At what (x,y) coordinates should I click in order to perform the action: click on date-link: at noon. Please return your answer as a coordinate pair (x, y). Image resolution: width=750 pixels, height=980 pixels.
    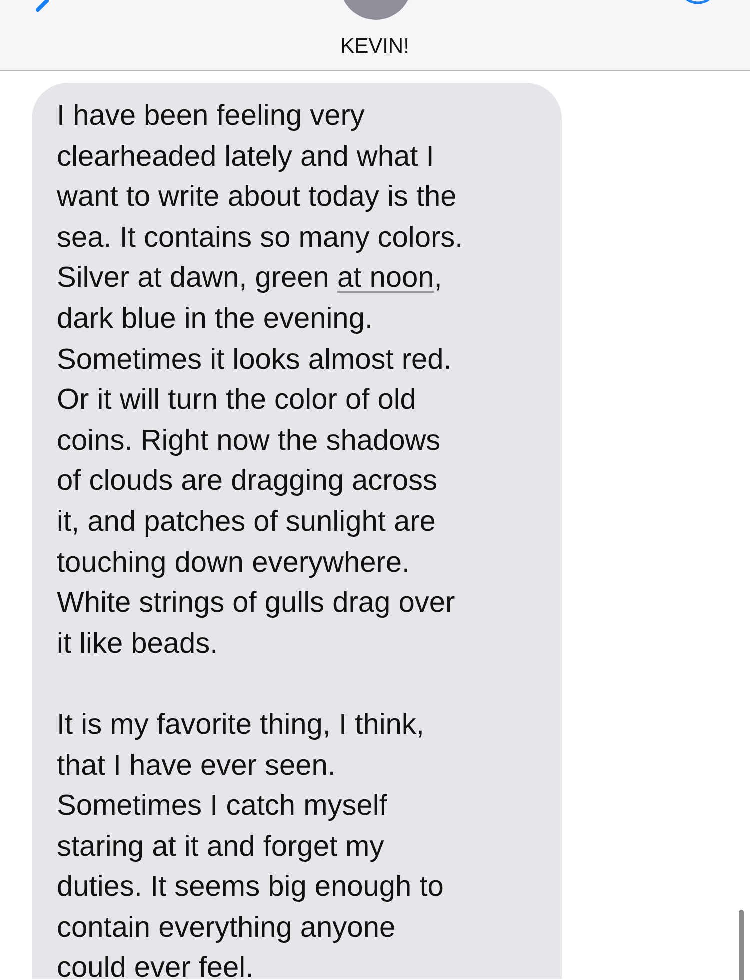
    Looking at the image, I should click on (385, 278).